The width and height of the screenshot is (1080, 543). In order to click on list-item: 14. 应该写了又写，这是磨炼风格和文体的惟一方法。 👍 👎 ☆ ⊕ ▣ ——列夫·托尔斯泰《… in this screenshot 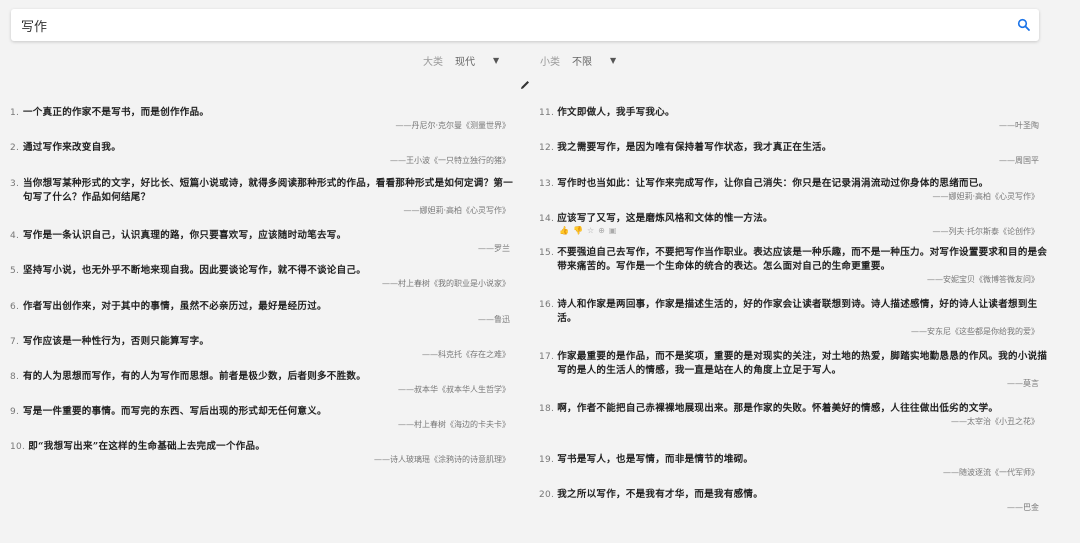, I will do `click(794, 225)`.